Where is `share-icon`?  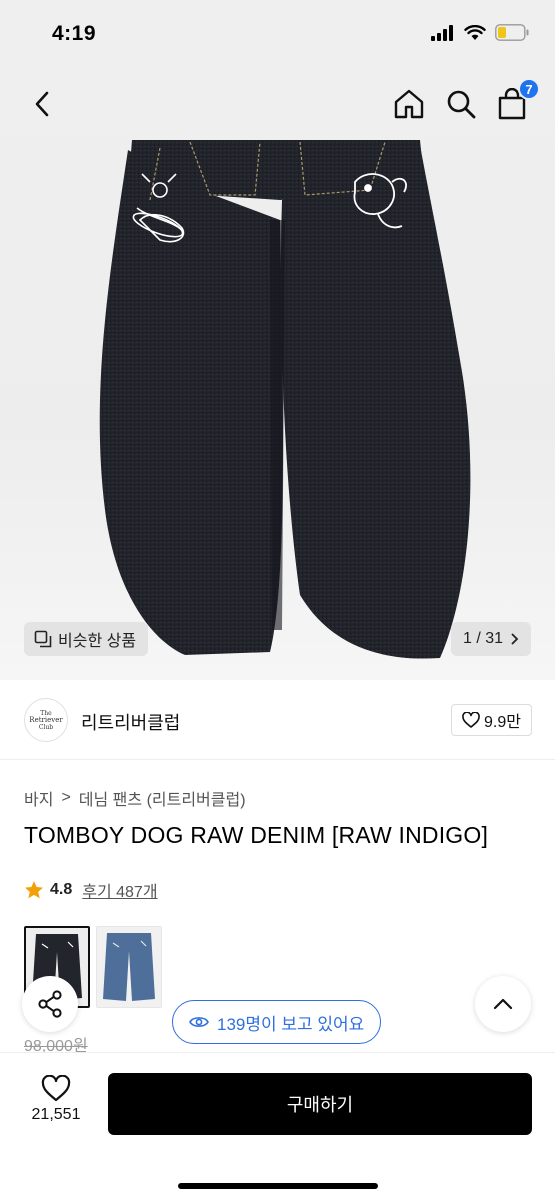
share-icon is located at coordinates (50, 1004).